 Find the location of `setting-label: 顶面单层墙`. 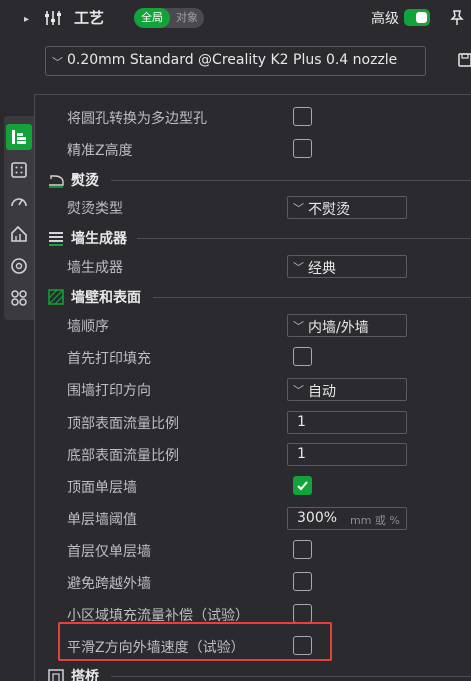

setting-label: 顶面单层墙 is located at coordinates (102, 488).